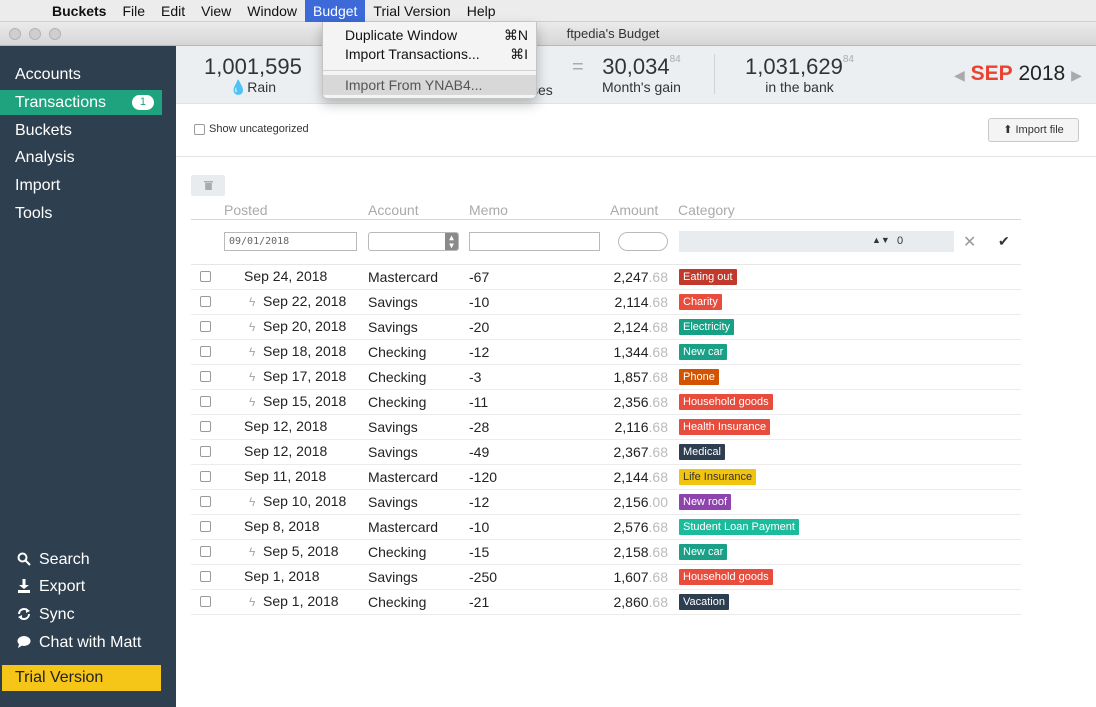  I want to click on column-header-posted: Posted, so click(246, 210).